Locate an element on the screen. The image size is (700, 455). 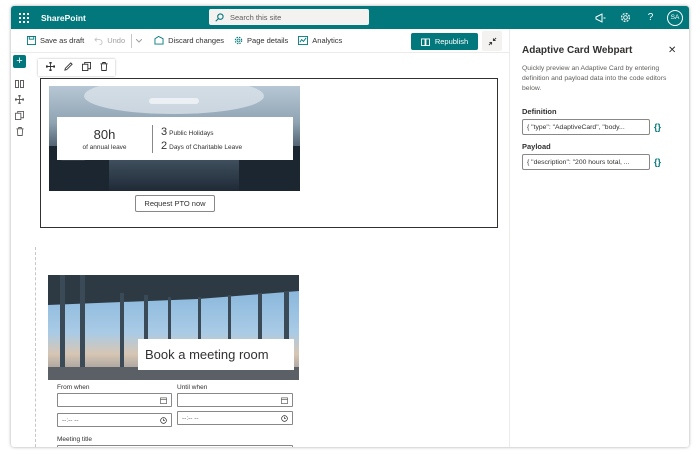
search-box: Search this site is located at coordinates (289, 17).